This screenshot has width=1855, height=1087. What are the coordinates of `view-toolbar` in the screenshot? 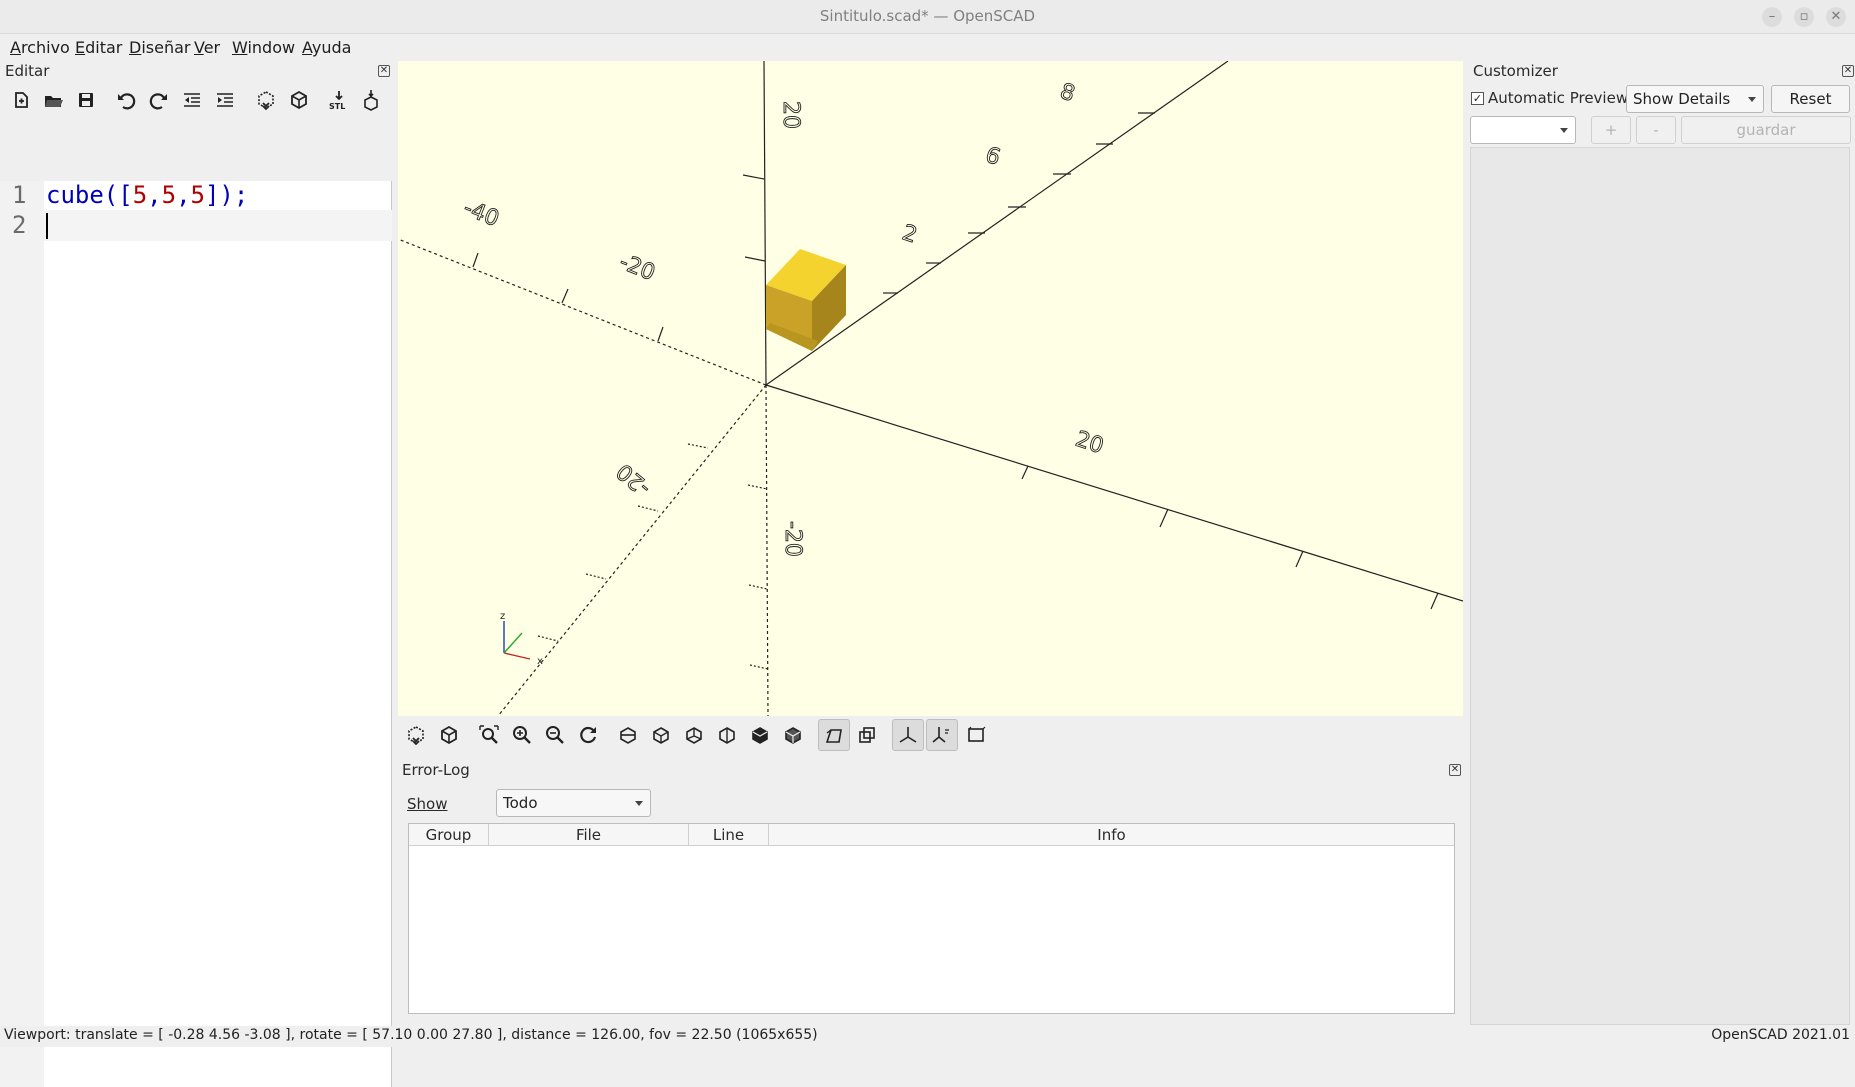 It's located at (930, 735).